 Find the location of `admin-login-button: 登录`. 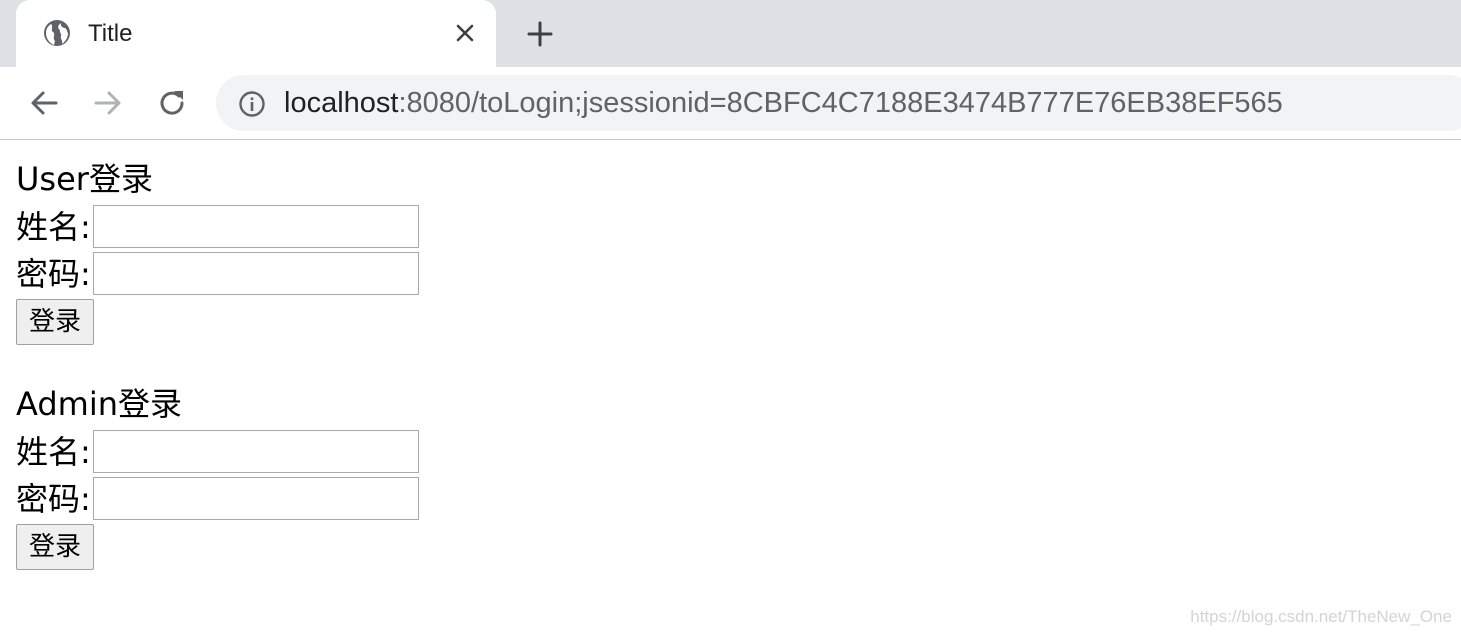

admin-login-button: 登录 is located at coordinates (55, 547).